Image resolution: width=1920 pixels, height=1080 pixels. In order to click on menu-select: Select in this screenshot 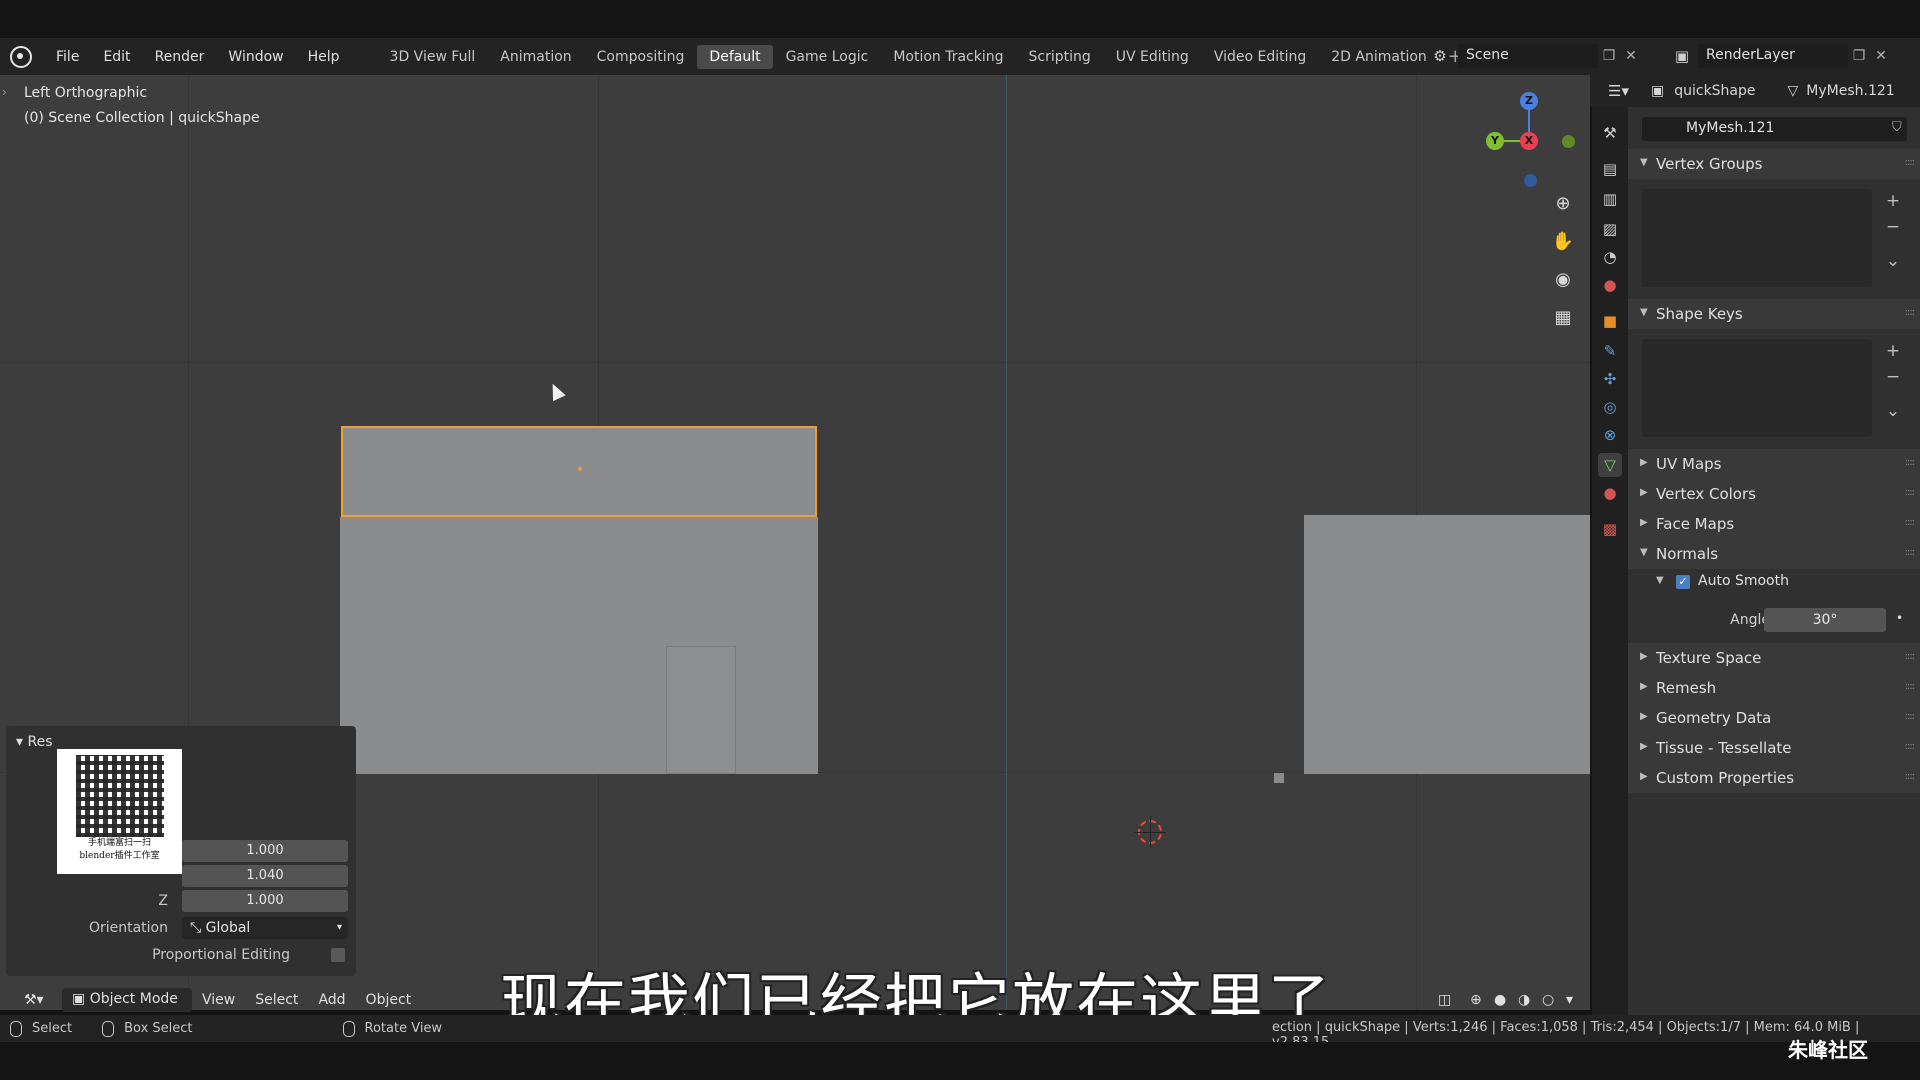, I will do `click(276, 1000)`.